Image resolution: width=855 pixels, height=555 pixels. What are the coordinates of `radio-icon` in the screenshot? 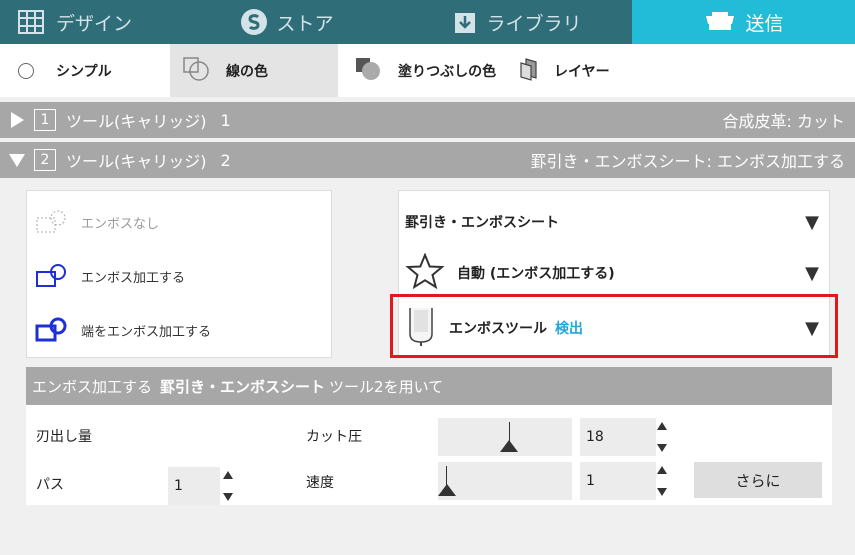 It's located at (26, 70).